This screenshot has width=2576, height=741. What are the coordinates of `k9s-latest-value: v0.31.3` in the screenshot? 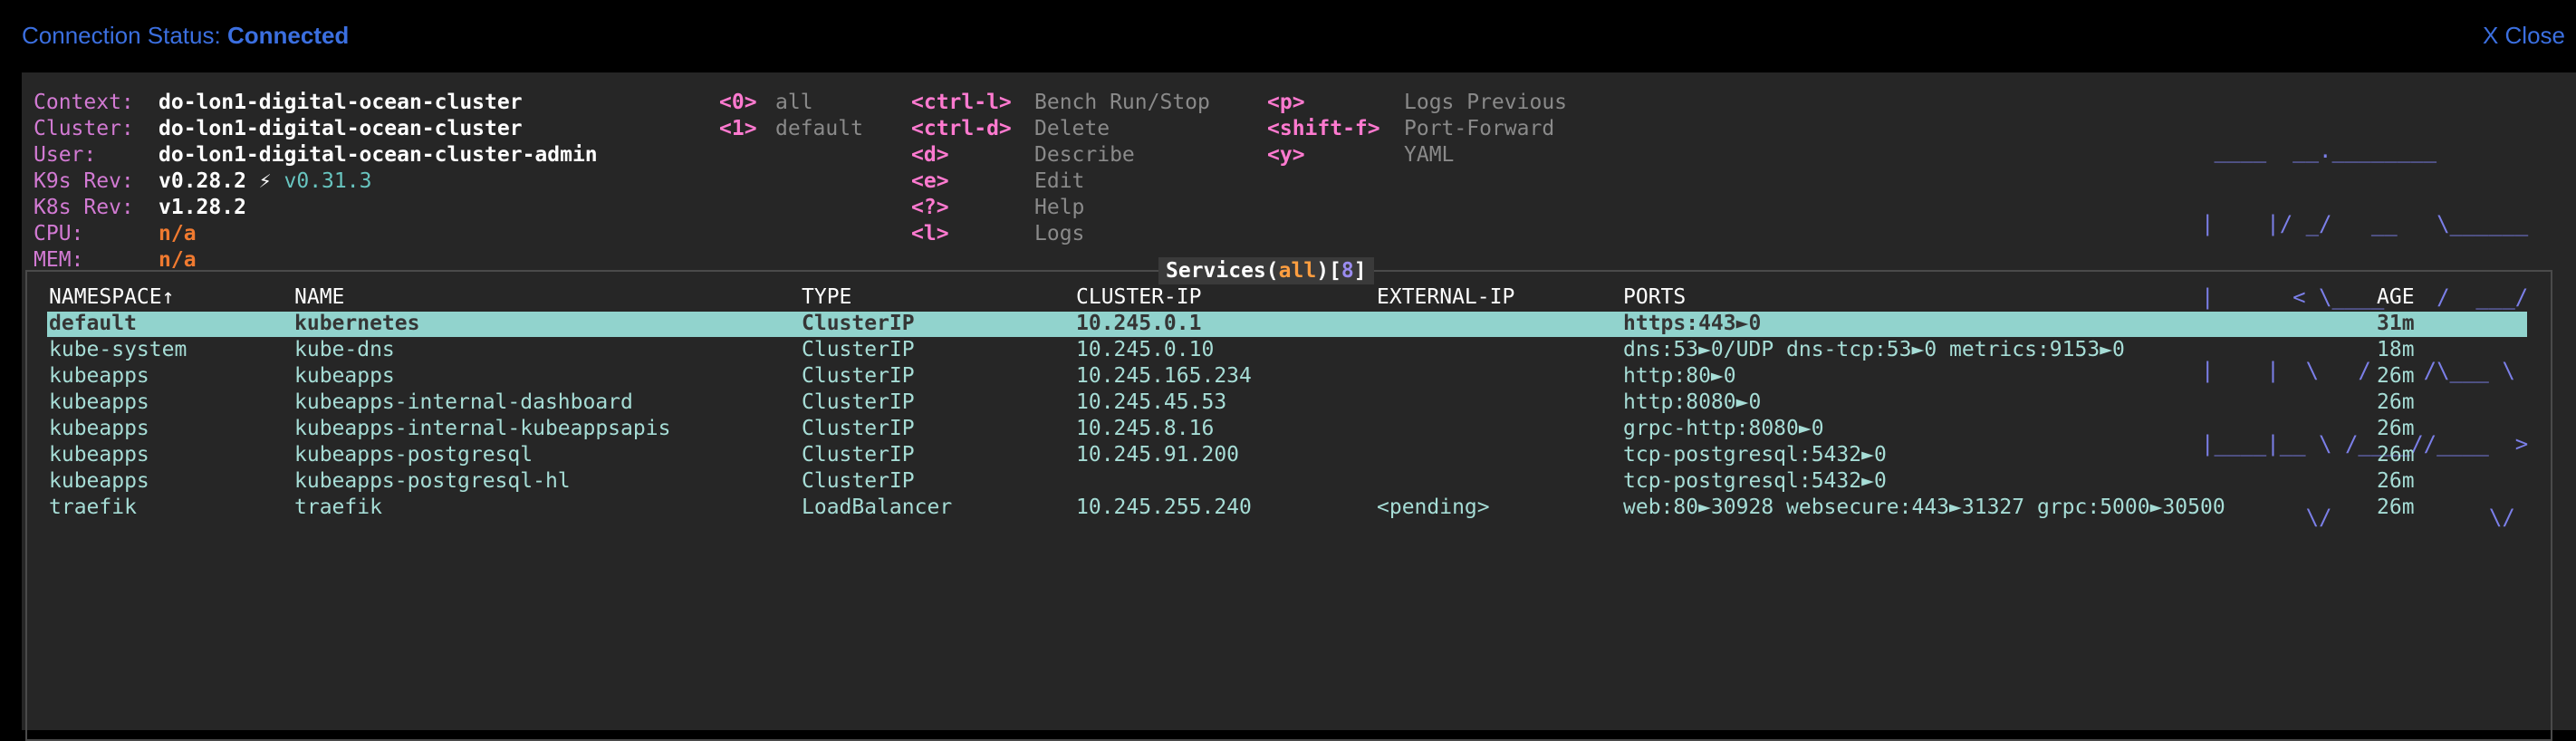 It's located at (328, 181).